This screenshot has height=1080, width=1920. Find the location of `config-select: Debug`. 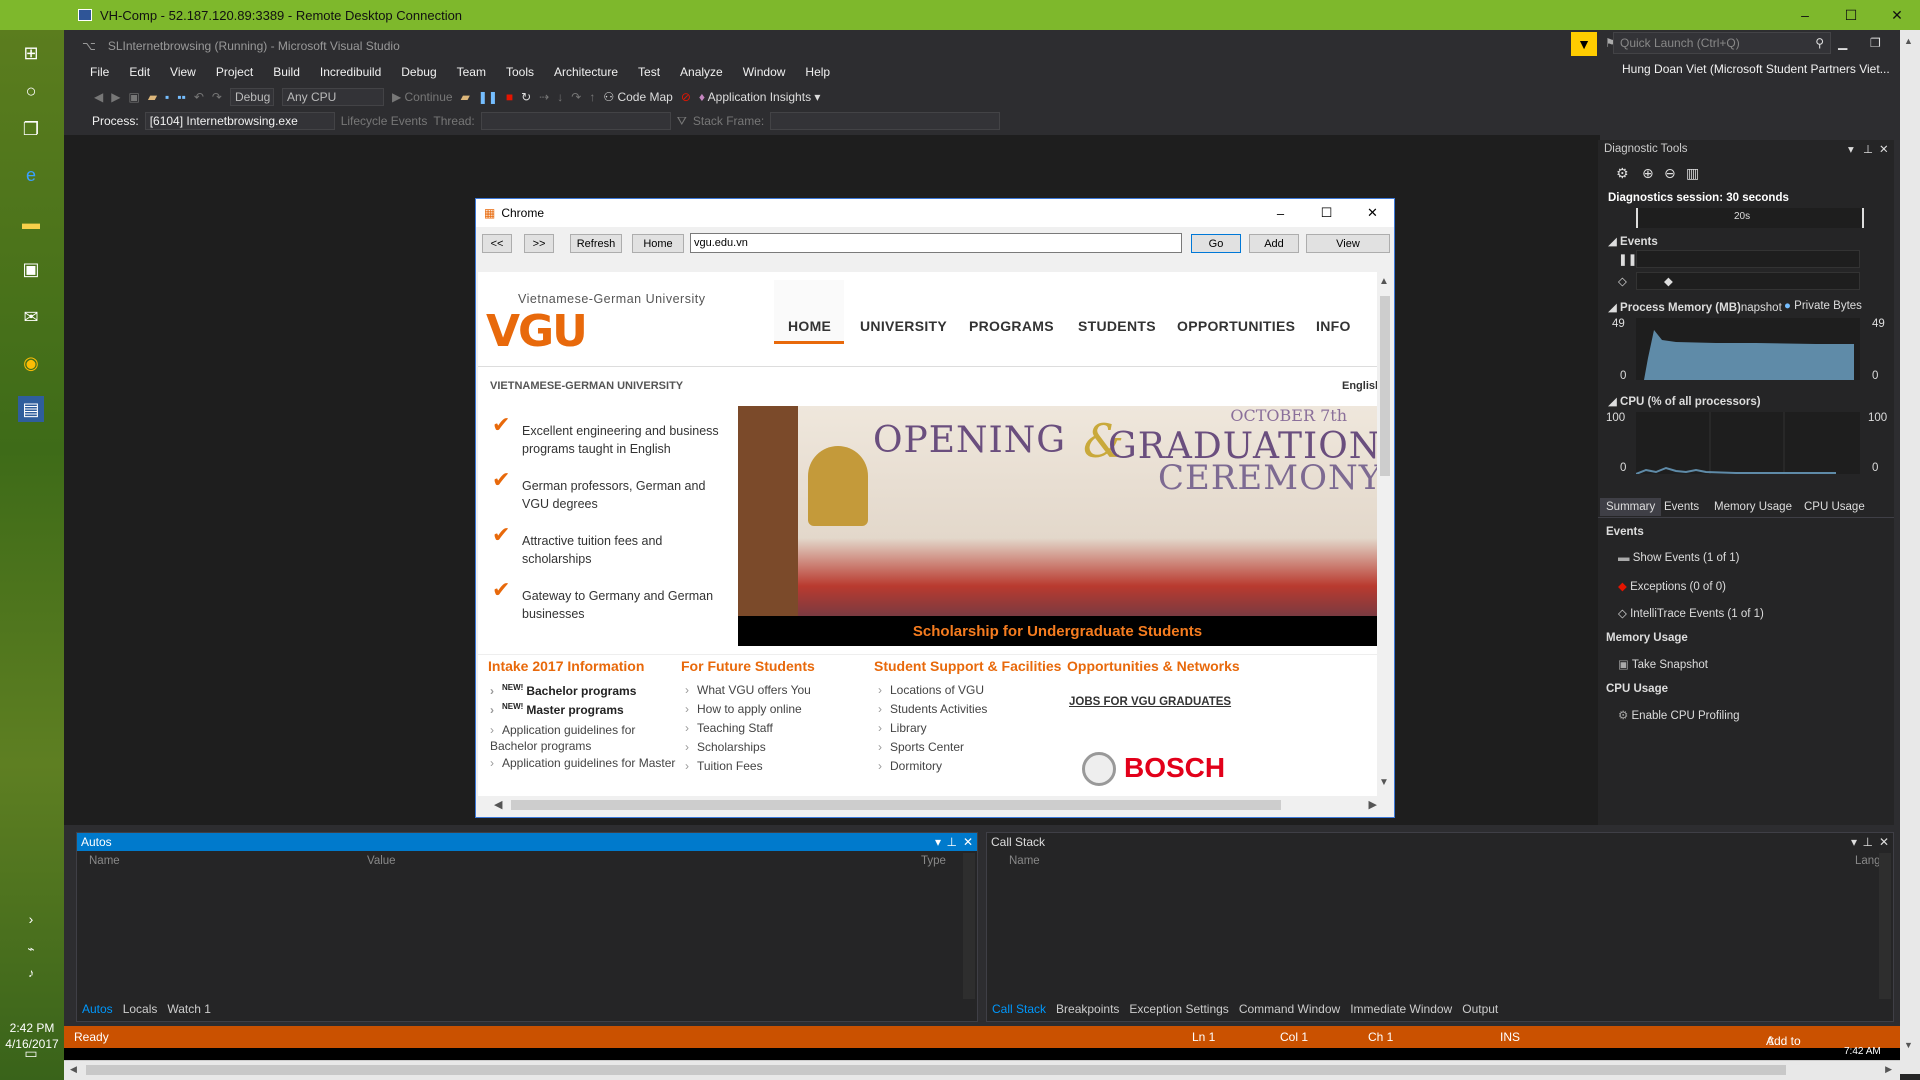

config-select: Debug is located at coordinates (251, 97).